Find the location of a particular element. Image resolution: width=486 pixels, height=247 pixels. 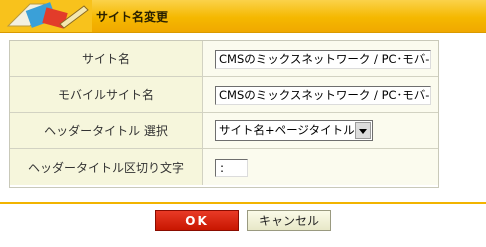

pencil-notebook-icon is located at coordinates (46, 16).